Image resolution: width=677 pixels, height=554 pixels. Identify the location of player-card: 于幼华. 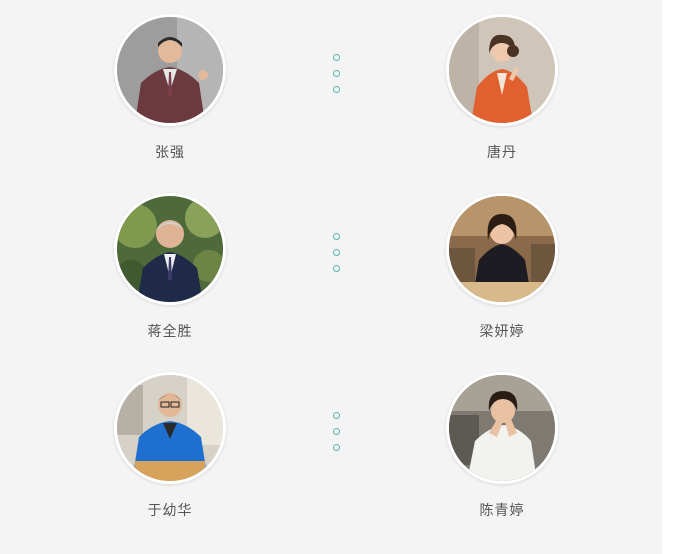
(170, 445).